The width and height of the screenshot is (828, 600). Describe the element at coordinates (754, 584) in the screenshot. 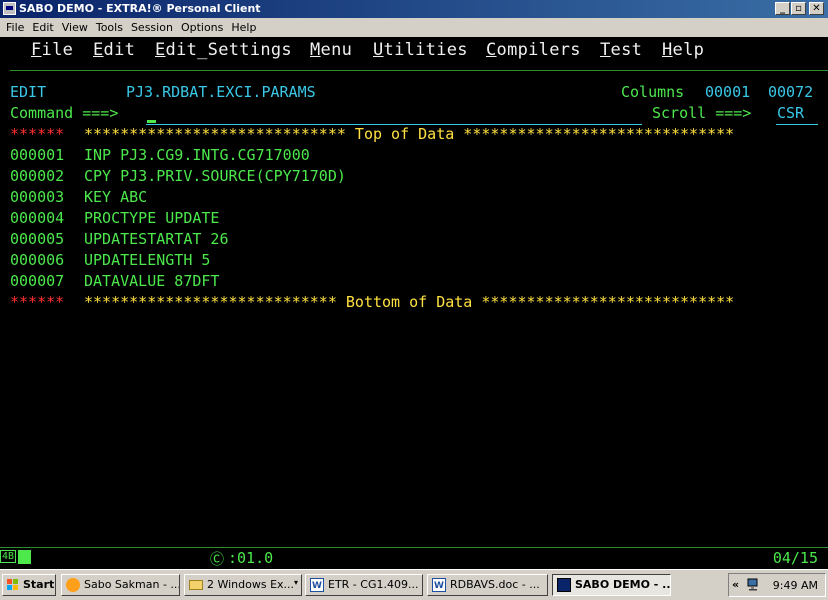

I see `network-icon` at that location.